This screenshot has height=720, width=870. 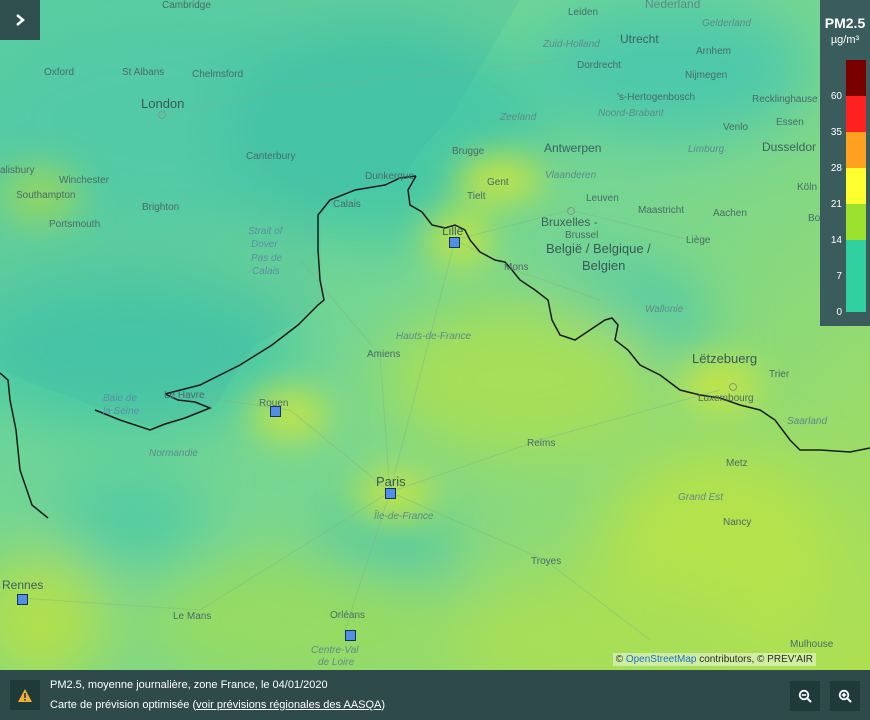 What do you see at coordinates (218, 74) in the screenshot?
I see `city-label-chelmsford: Chelmsford` at bounding box center [218, 74].